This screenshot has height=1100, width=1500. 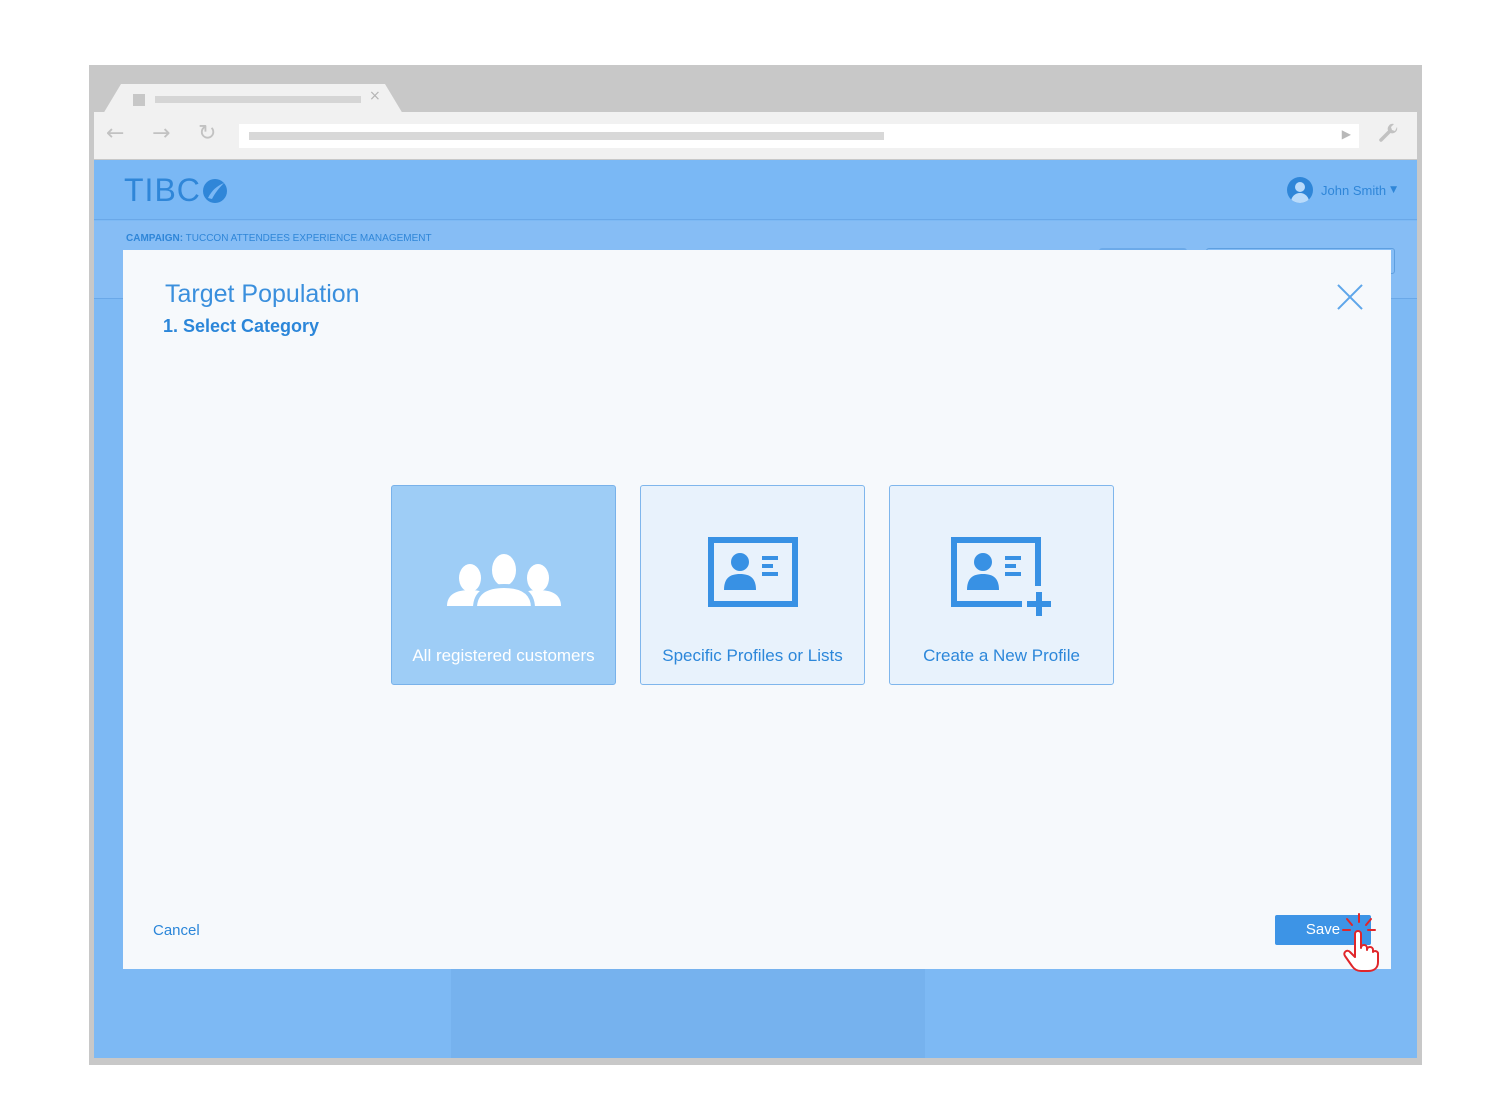 I want to click on forward-arrow-icon: →, so click(x=161, y=133).